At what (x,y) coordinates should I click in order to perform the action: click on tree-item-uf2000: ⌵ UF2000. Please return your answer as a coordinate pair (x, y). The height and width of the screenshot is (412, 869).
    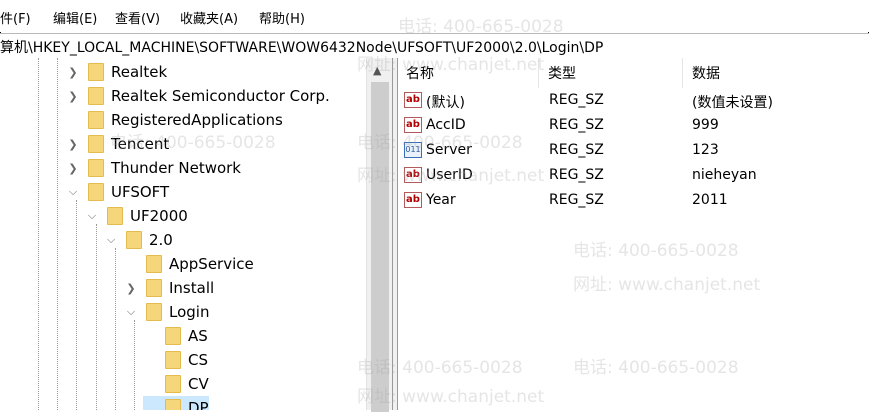
    Looking at the image, I should click on (136, 216).